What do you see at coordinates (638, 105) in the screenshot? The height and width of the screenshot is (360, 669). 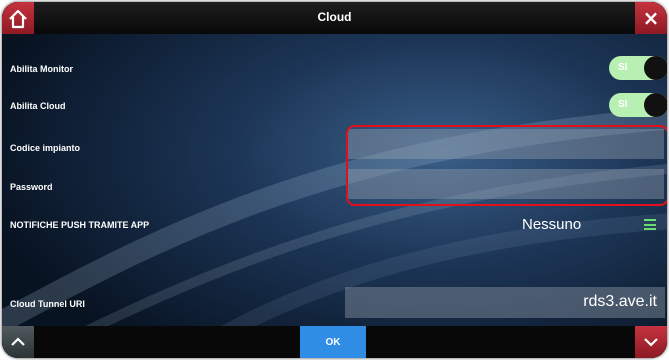 I see `cloud-toggle: SI` at bounding box center [638, 105].